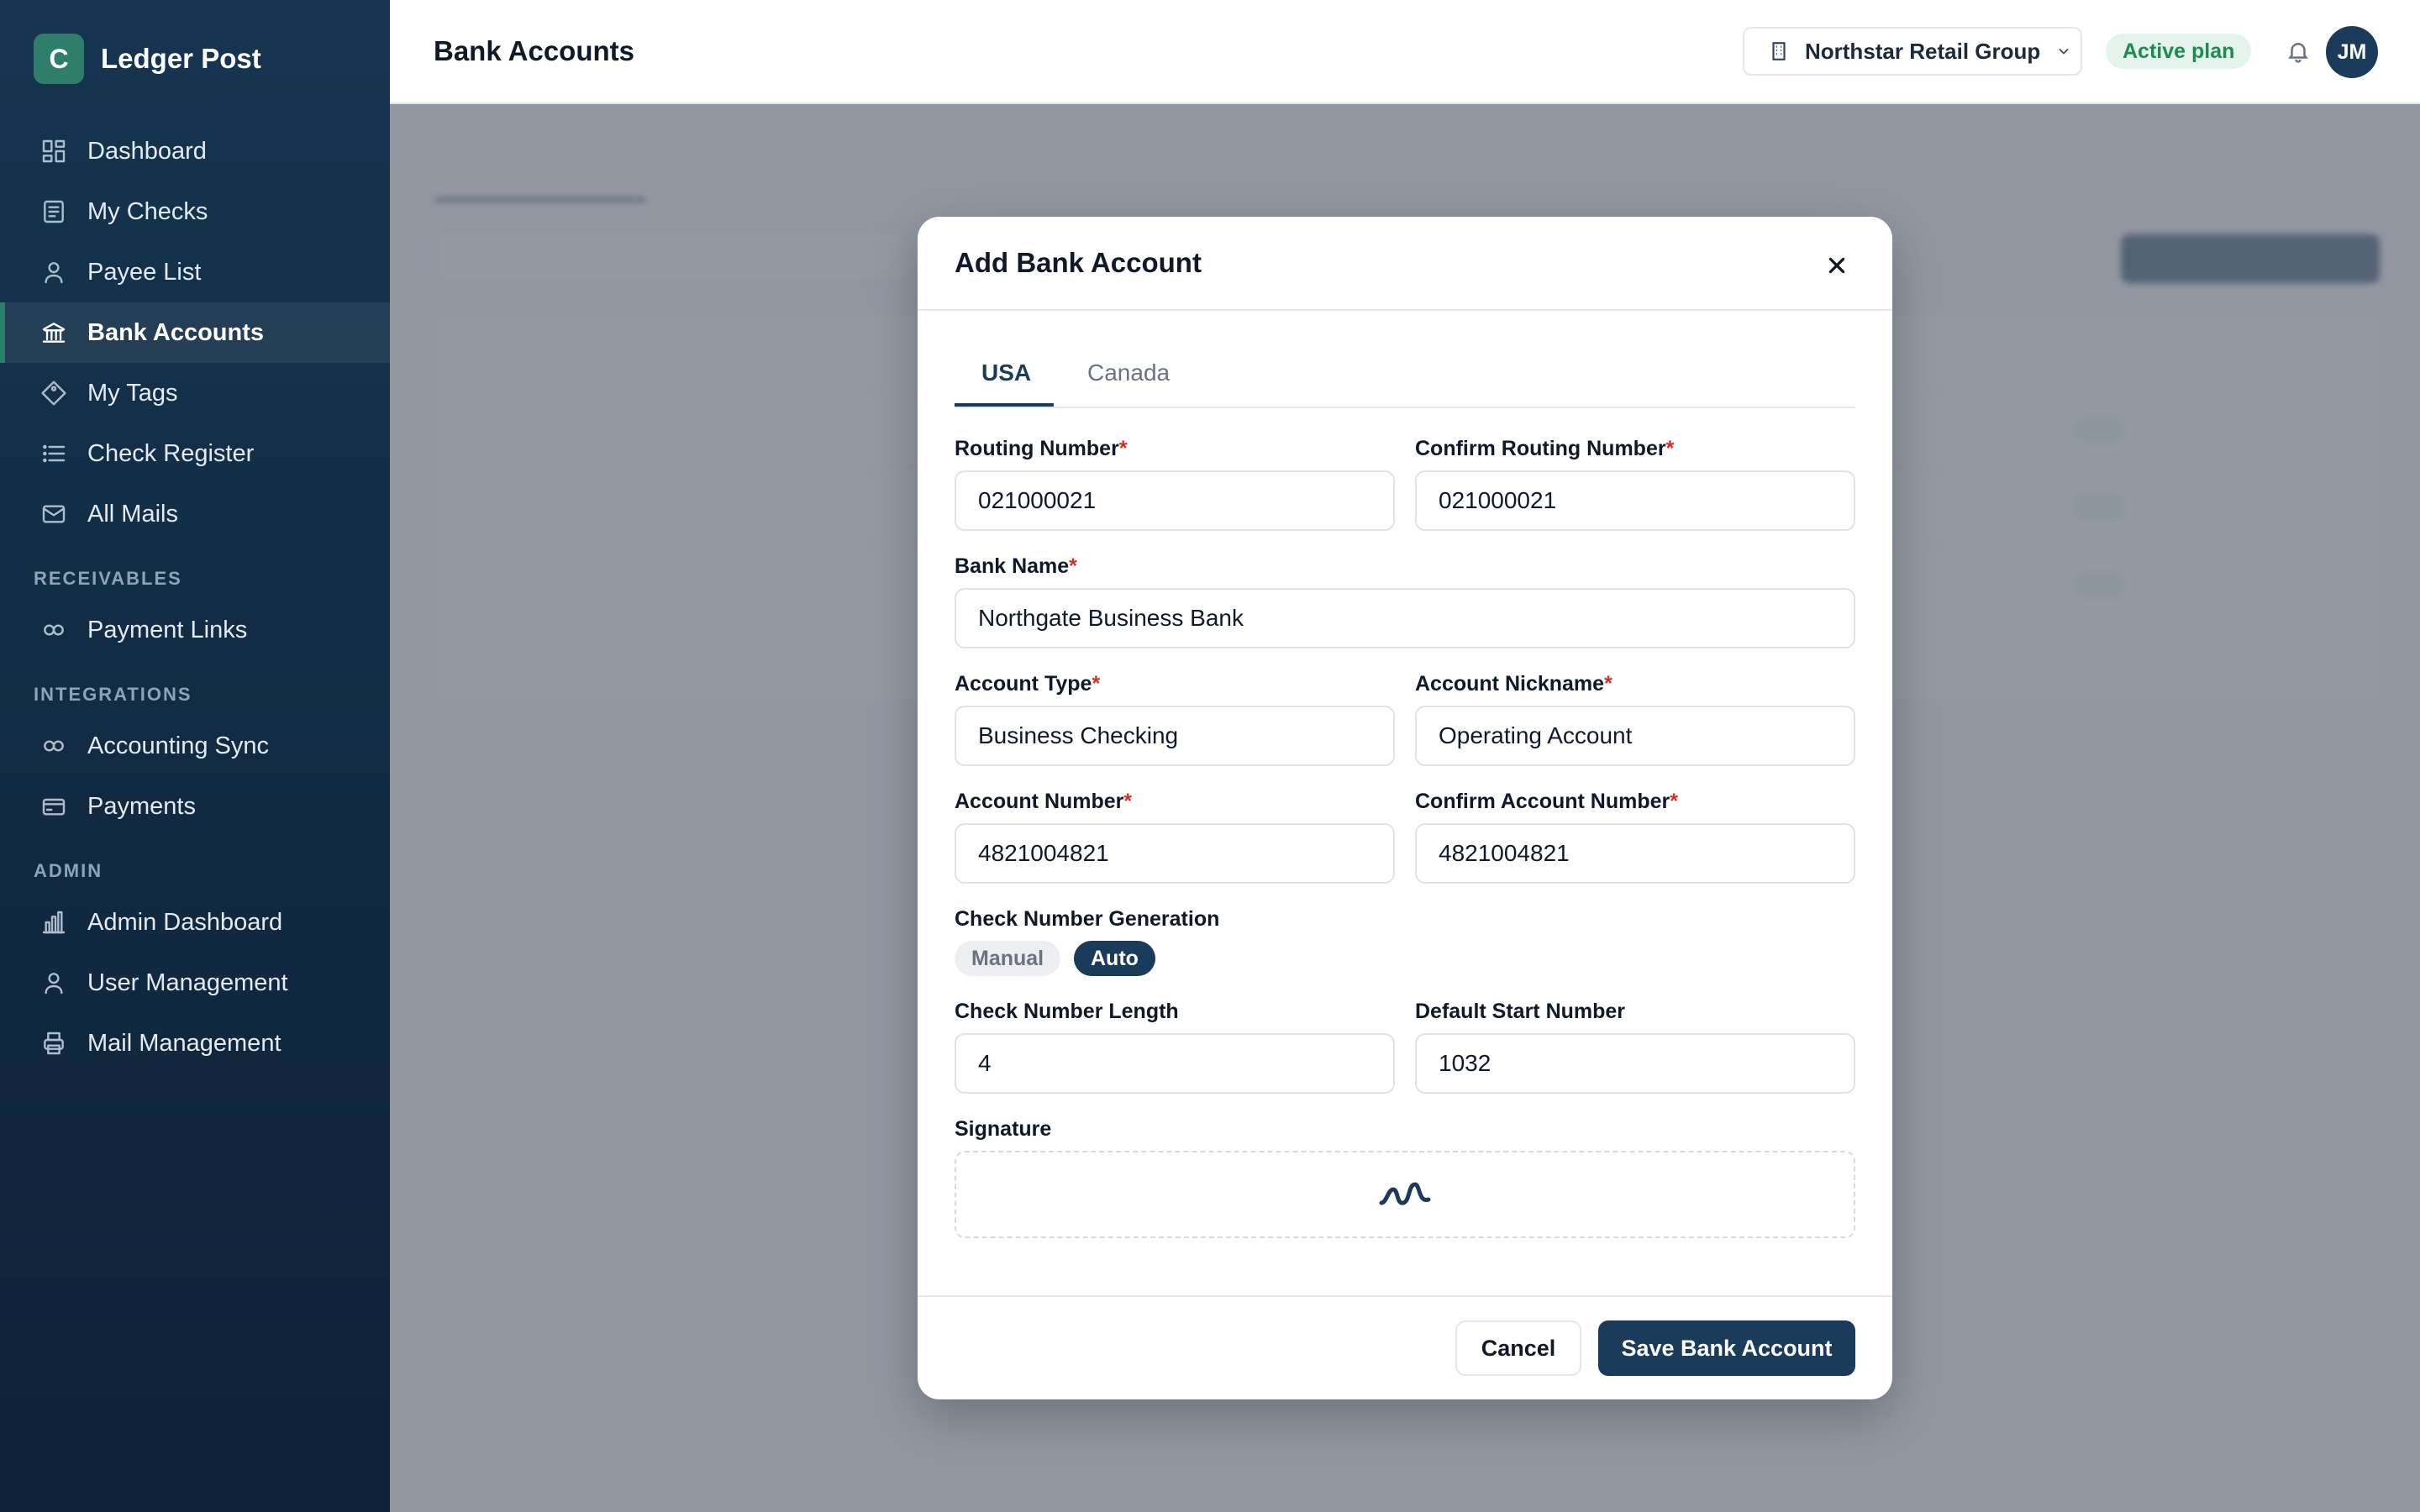 This screenshot has width=2420, height=1512. What do you see at coordinates (53, 393) in the screenshot?
I see `tag-icon` at bounding box center [53, 393].